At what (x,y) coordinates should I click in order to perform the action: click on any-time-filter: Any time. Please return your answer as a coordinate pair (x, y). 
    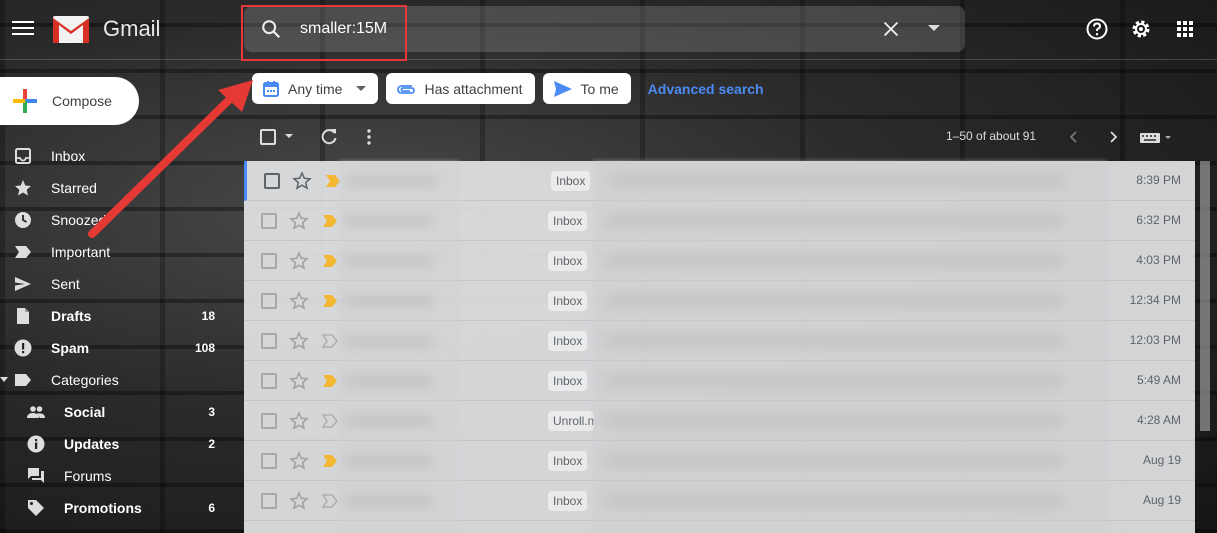
    Looking at the image, I should click on (315, 88).